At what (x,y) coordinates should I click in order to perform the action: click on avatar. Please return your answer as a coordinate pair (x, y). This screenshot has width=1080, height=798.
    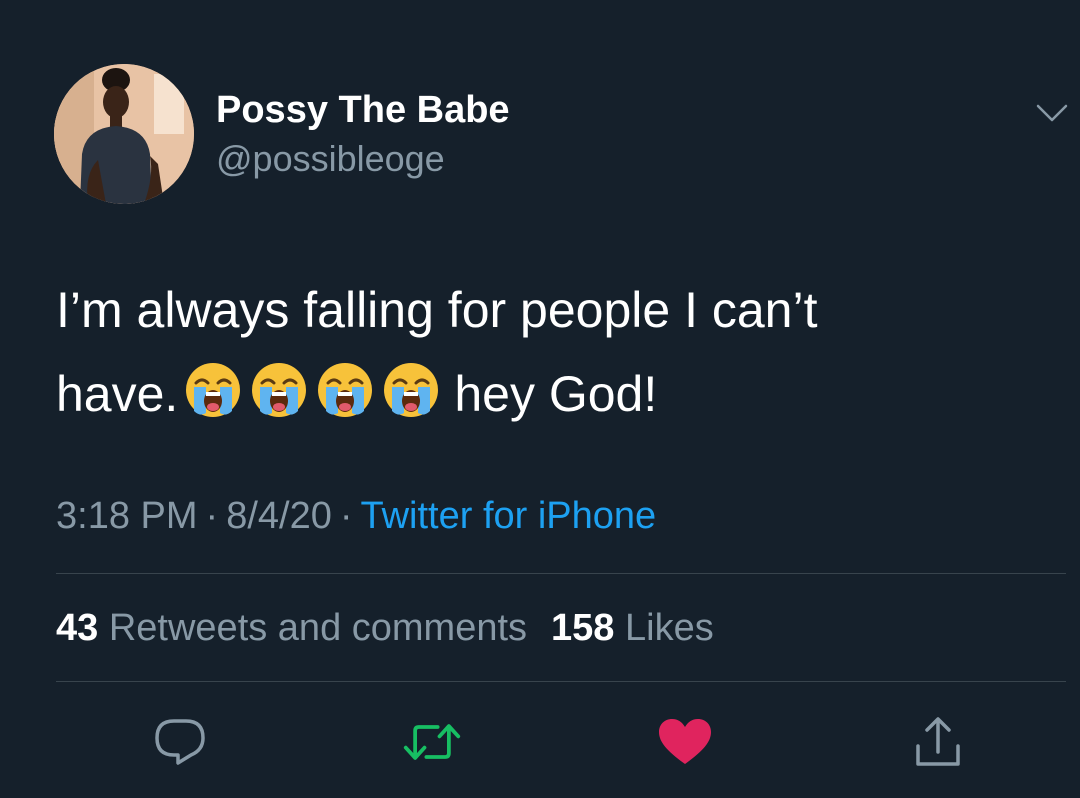
    Looking at the image, I should click on (124, 134).